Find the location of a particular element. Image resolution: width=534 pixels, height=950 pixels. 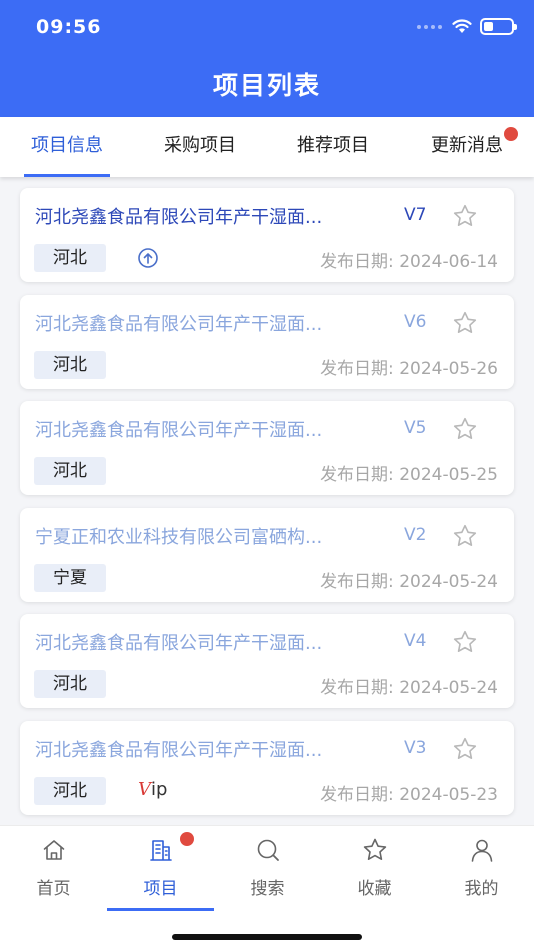

tabbar-search-label: 搜索 is located at coordinates (267, 889).